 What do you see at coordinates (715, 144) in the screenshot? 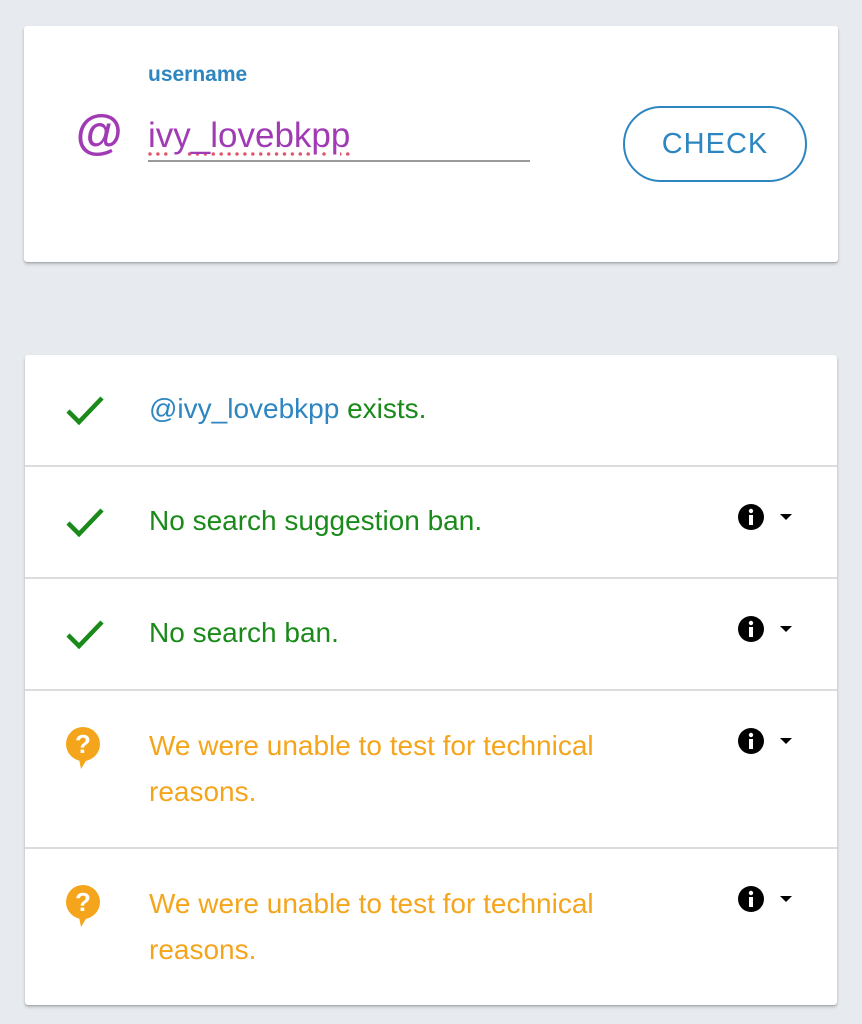
I see `check-button: CHECK` at bounding box center [715, 144].